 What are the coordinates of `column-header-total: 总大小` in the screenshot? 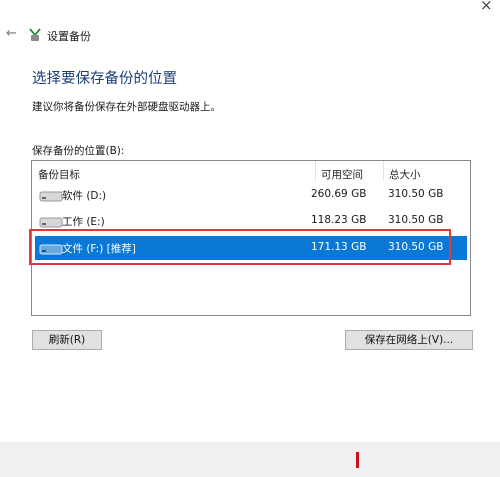 It's located at (405, 174).